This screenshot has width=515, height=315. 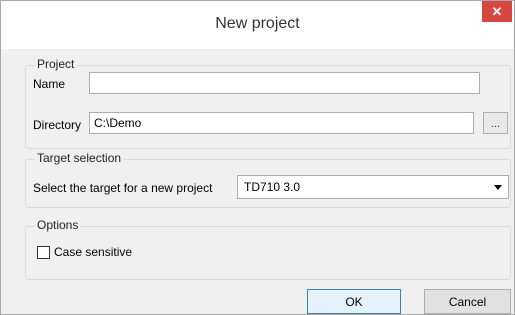 I want to click on case-sensitive-label: Case sensitive, so click(x=93, y=252).